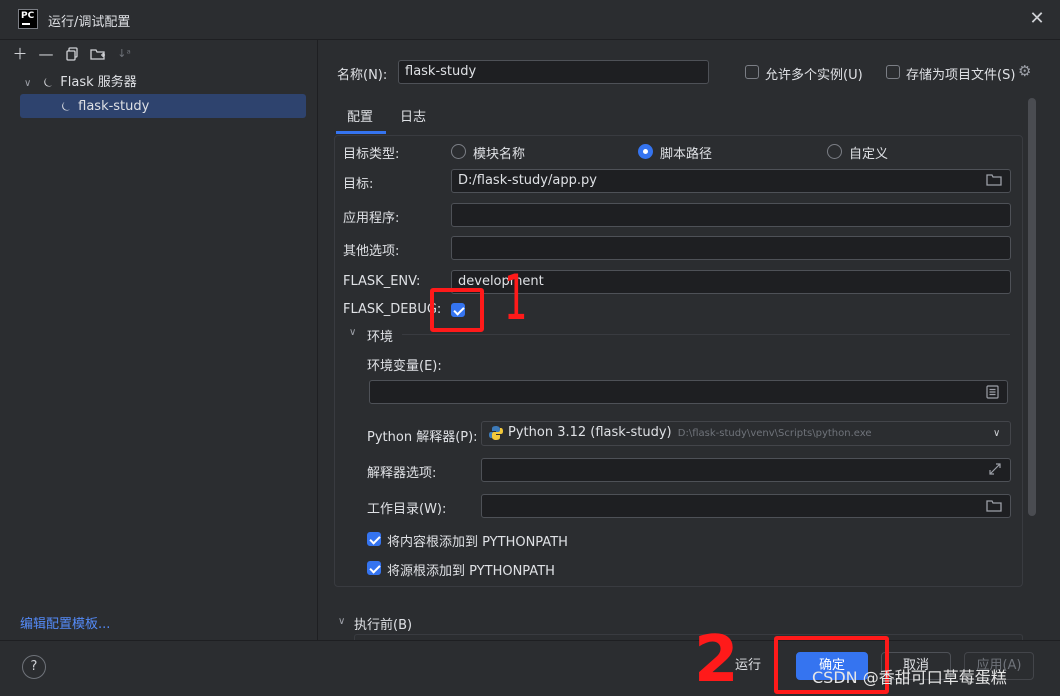 The width and height of the screenshot is (1060, 696). Describe the element at coordinates (362, 75) in the screenshot. I see `name-label: 名称(N):` at that location.